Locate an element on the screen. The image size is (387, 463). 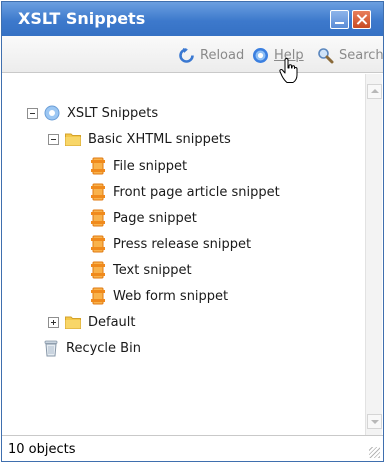
tree-node-label: XSLT Snippets is located at coordinates (113, 113).